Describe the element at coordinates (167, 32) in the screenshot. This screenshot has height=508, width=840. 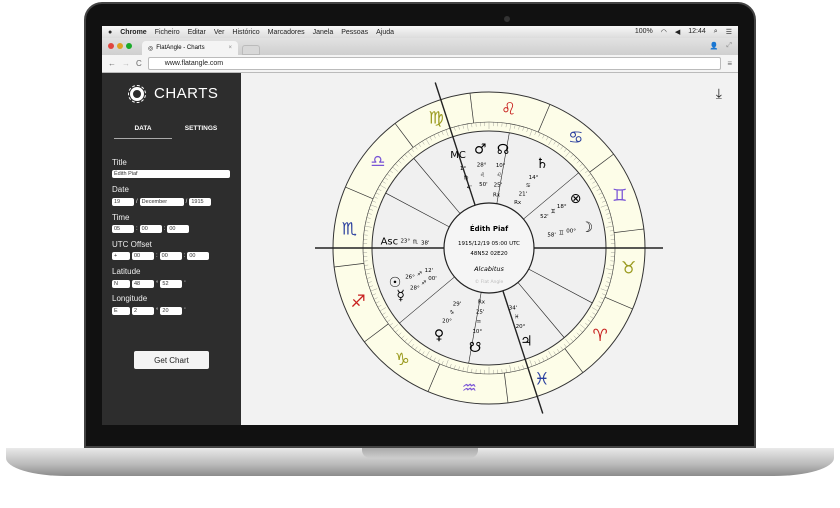
I see `menu-ficheiro: Ficheiro` at that location.